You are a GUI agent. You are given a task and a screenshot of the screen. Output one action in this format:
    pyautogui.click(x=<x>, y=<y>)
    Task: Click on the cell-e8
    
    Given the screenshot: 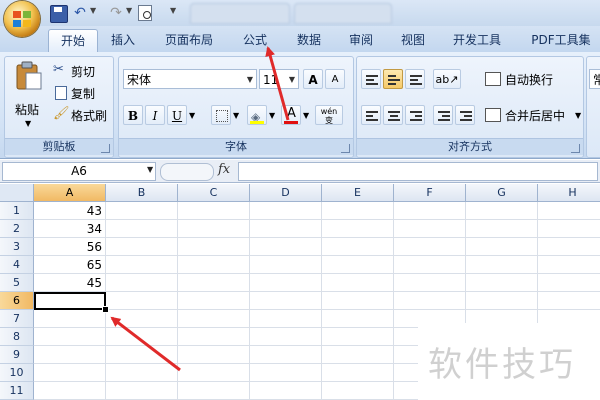 What is the action you would take?
    pyautogui.click(x=358, y=337)
    